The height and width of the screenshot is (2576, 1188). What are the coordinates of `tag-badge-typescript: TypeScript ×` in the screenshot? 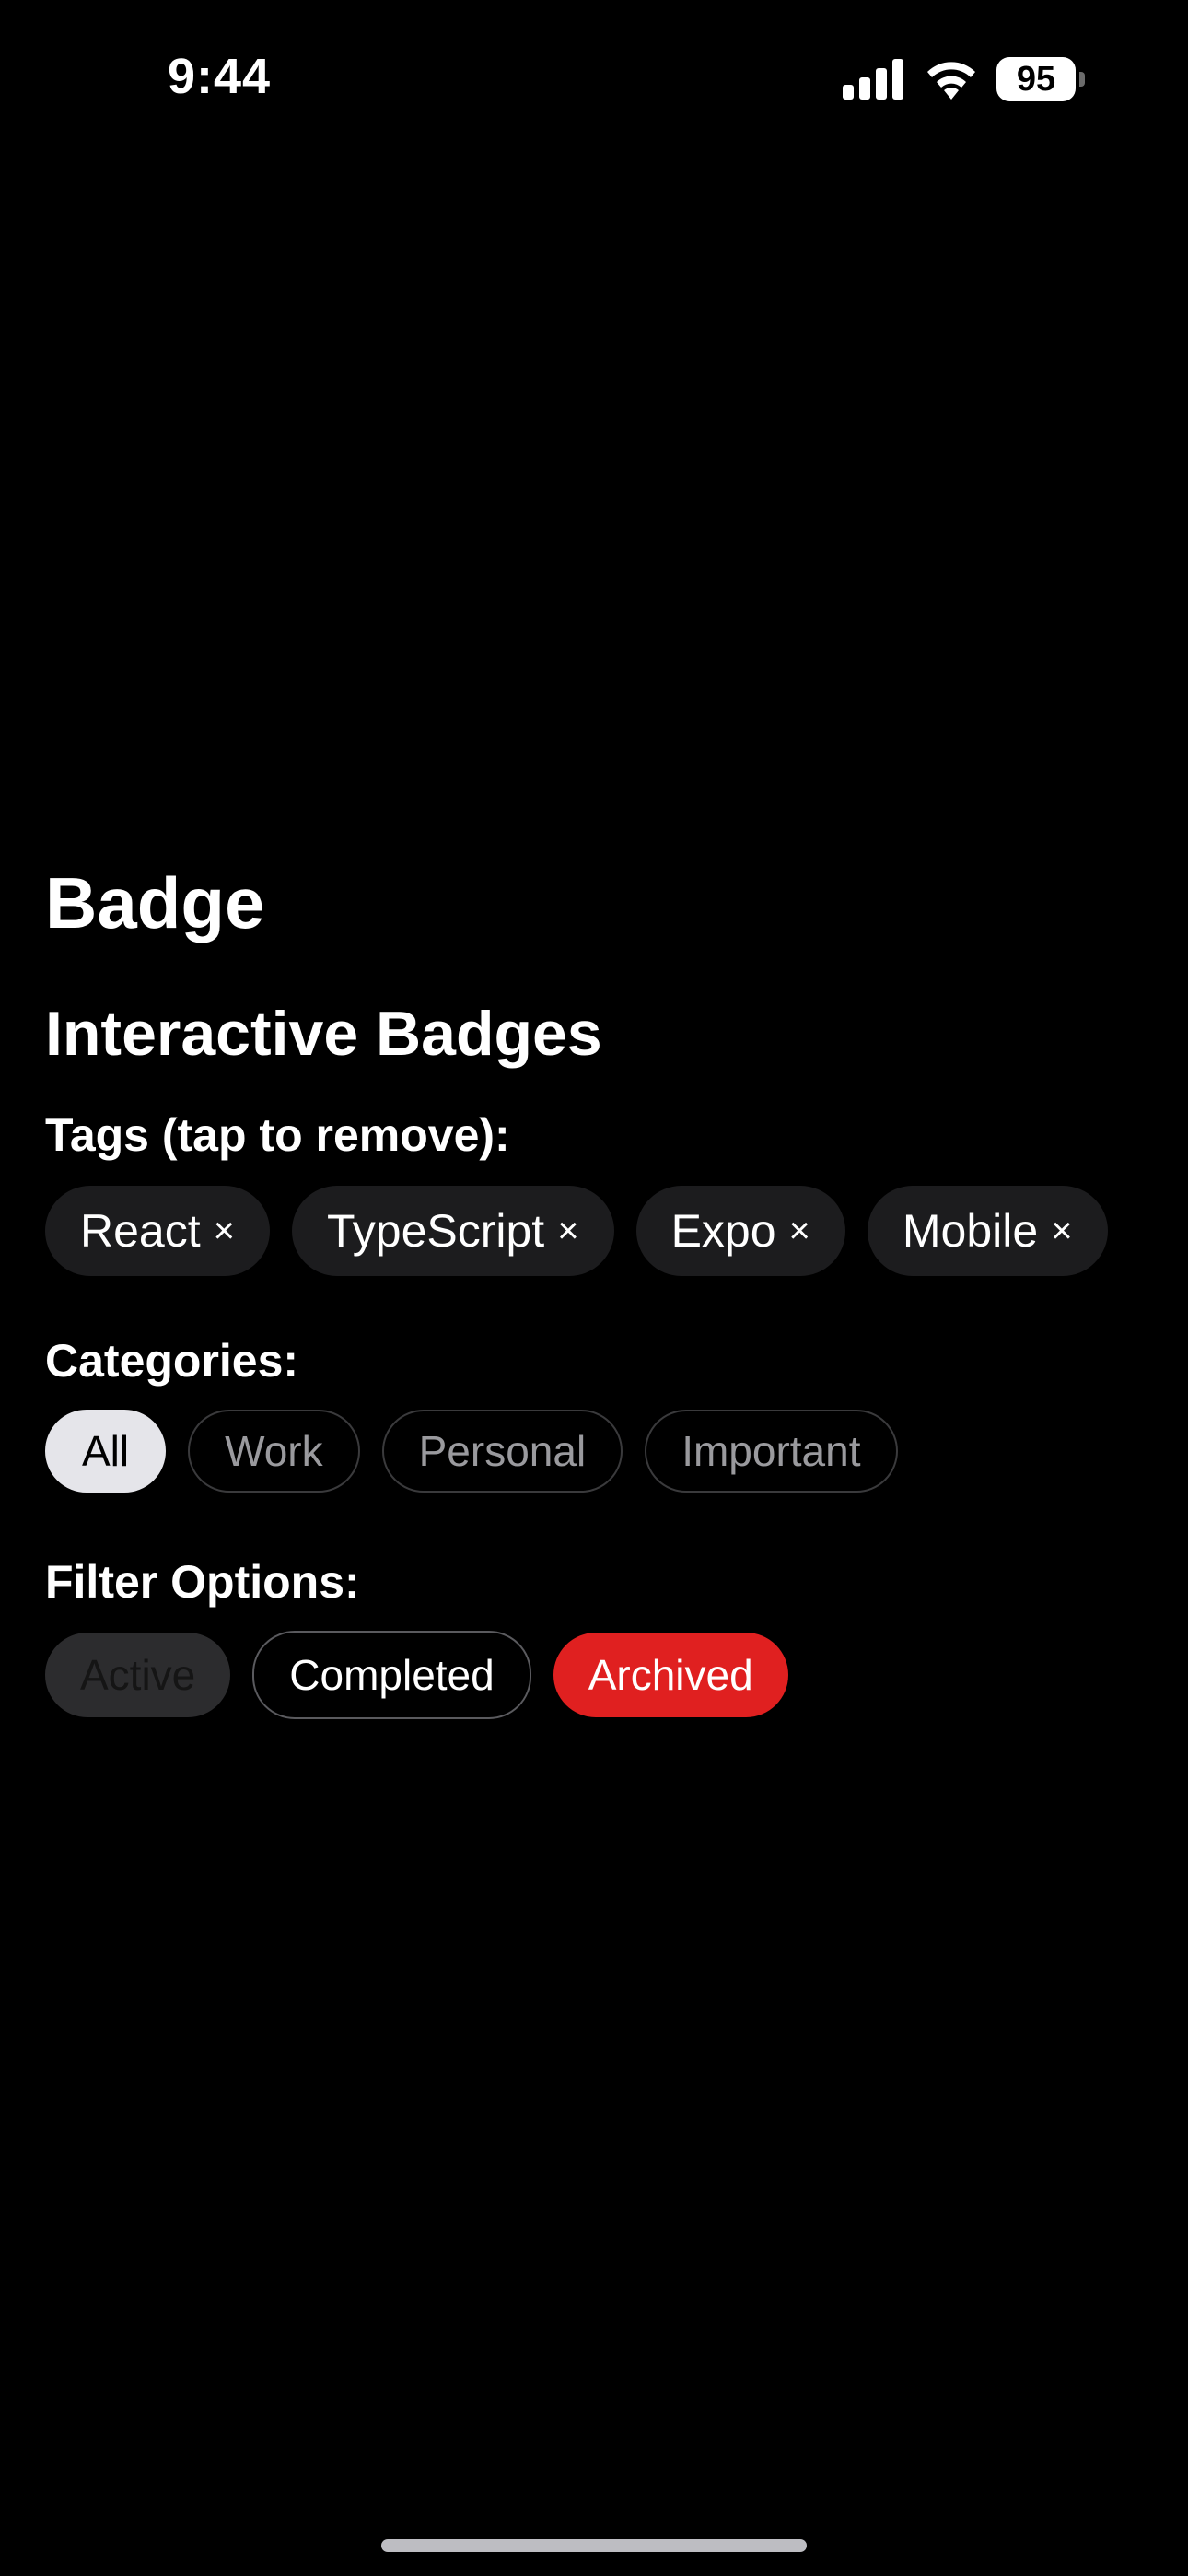 It's located at (452, 1231).